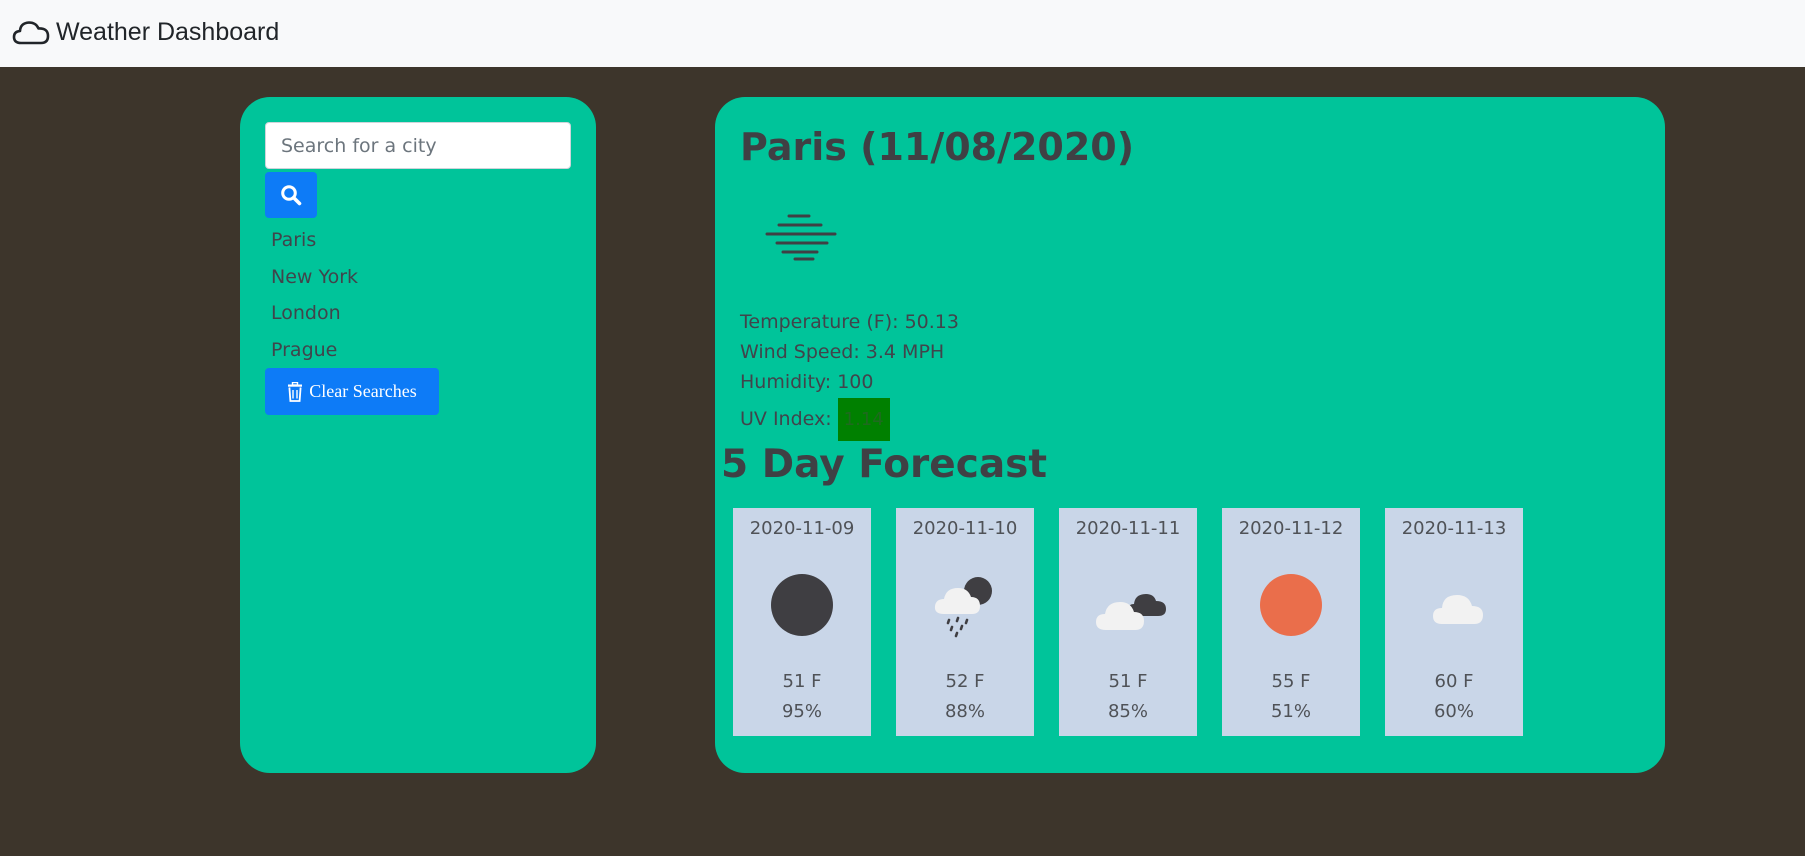 This screenshot has width=1805, height=856. I want to click on history-city-prague: Prague, so click(314, 352).